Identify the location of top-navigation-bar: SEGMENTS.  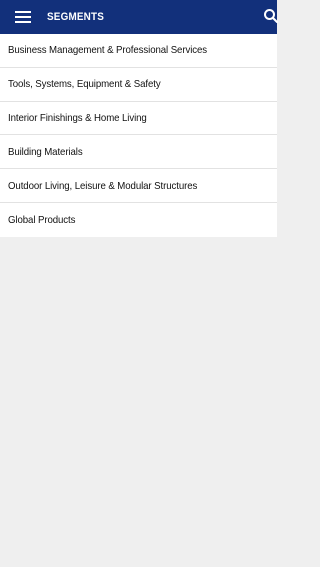
(139, 17).